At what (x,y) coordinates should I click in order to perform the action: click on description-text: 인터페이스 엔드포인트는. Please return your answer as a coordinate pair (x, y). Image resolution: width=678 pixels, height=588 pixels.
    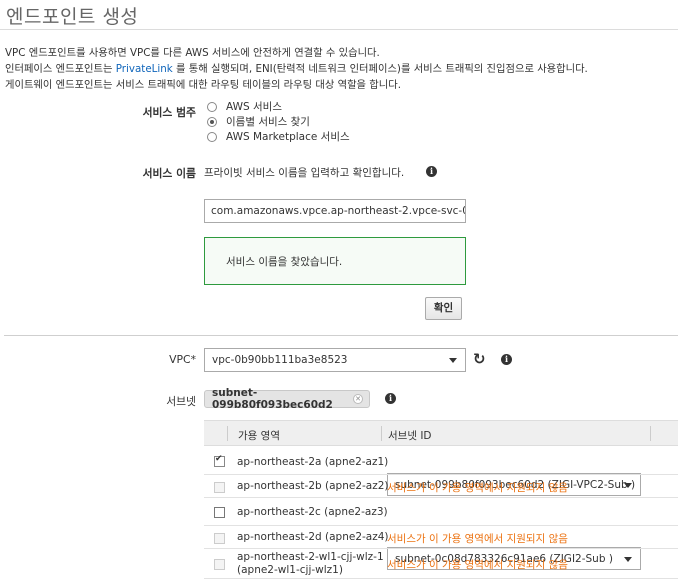
    Looking at the image, I should click on (60, 69).